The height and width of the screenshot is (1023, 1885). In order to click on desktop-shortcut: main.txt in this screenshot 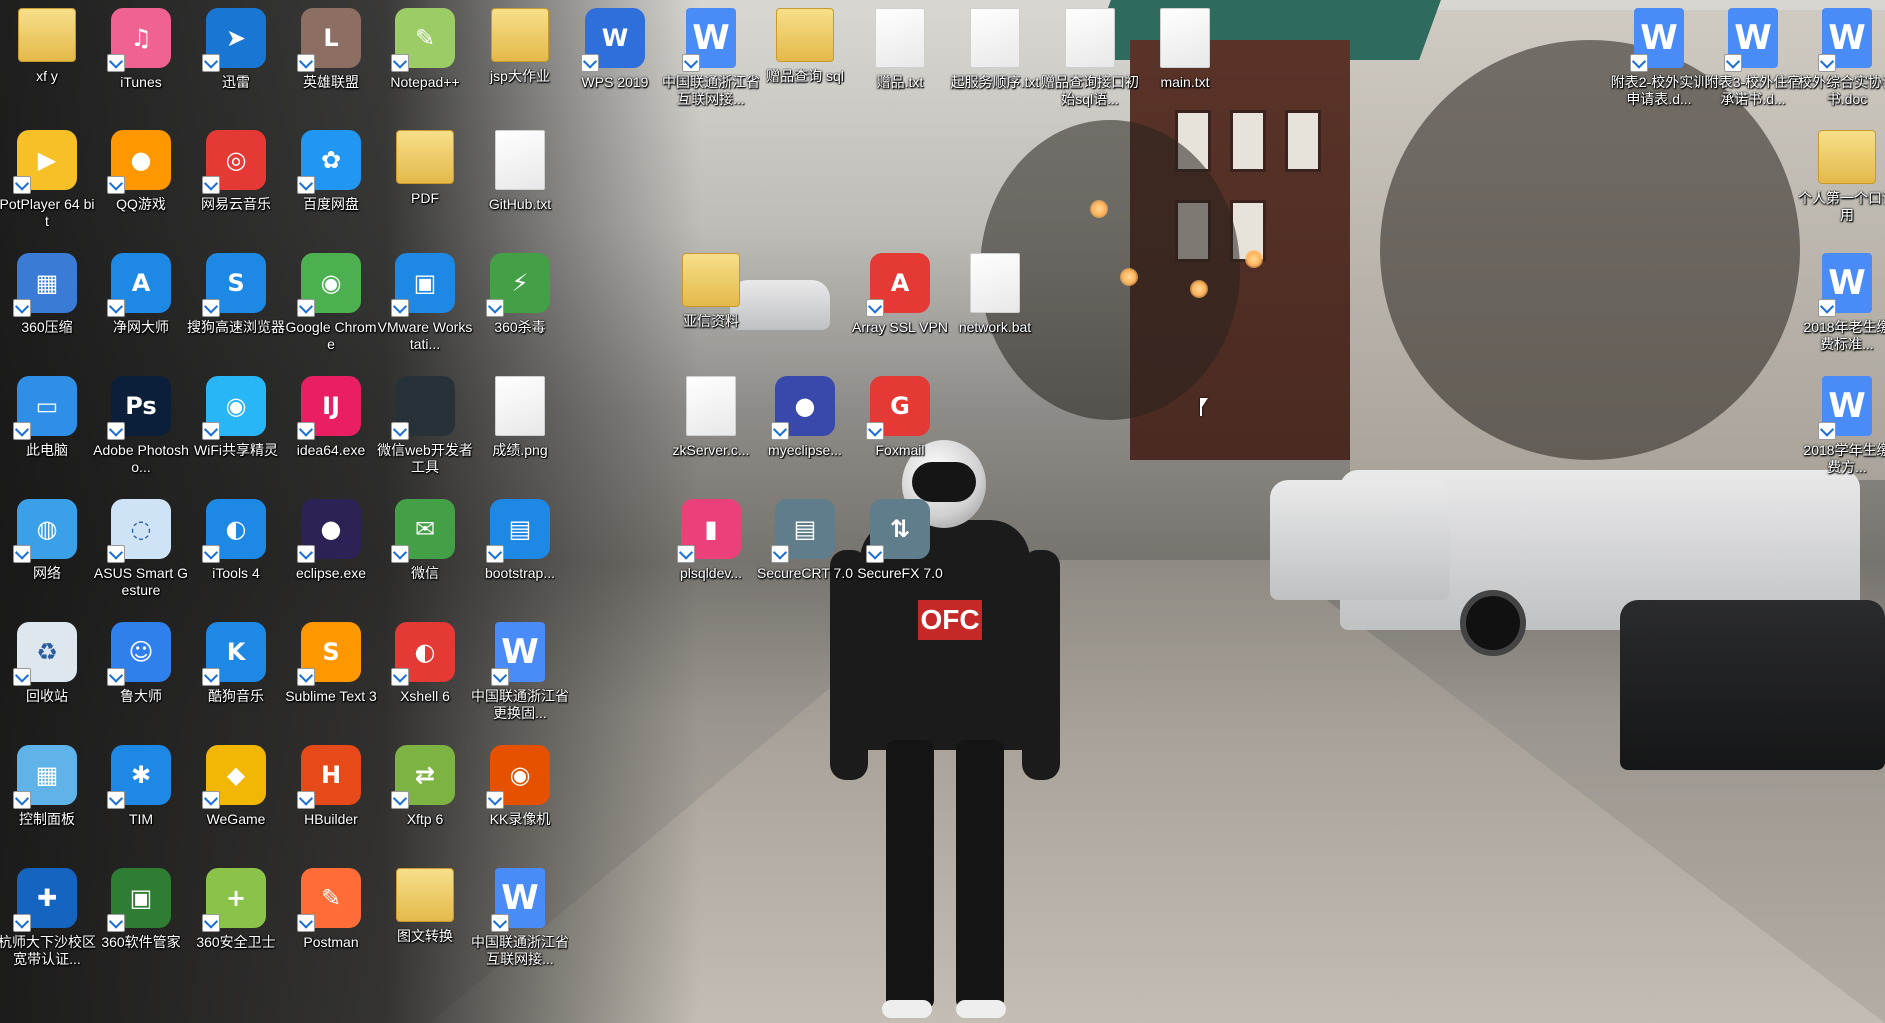, I will do `click(1185, 60)`.